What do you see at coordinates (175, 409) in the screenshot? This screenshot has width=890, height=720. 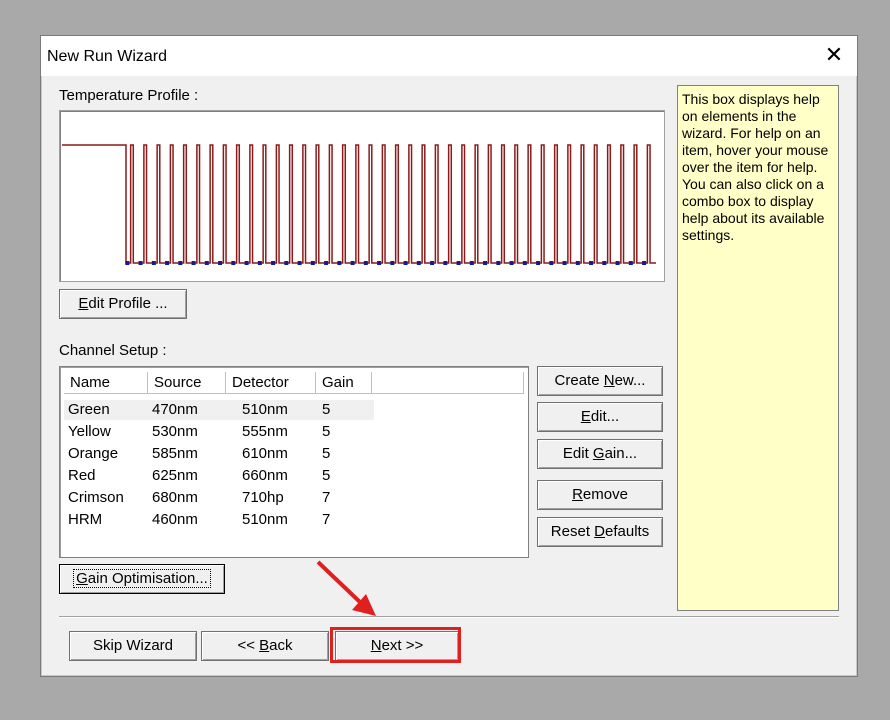 I see `cell-source: 470nm` at bounding box center [175, 409].